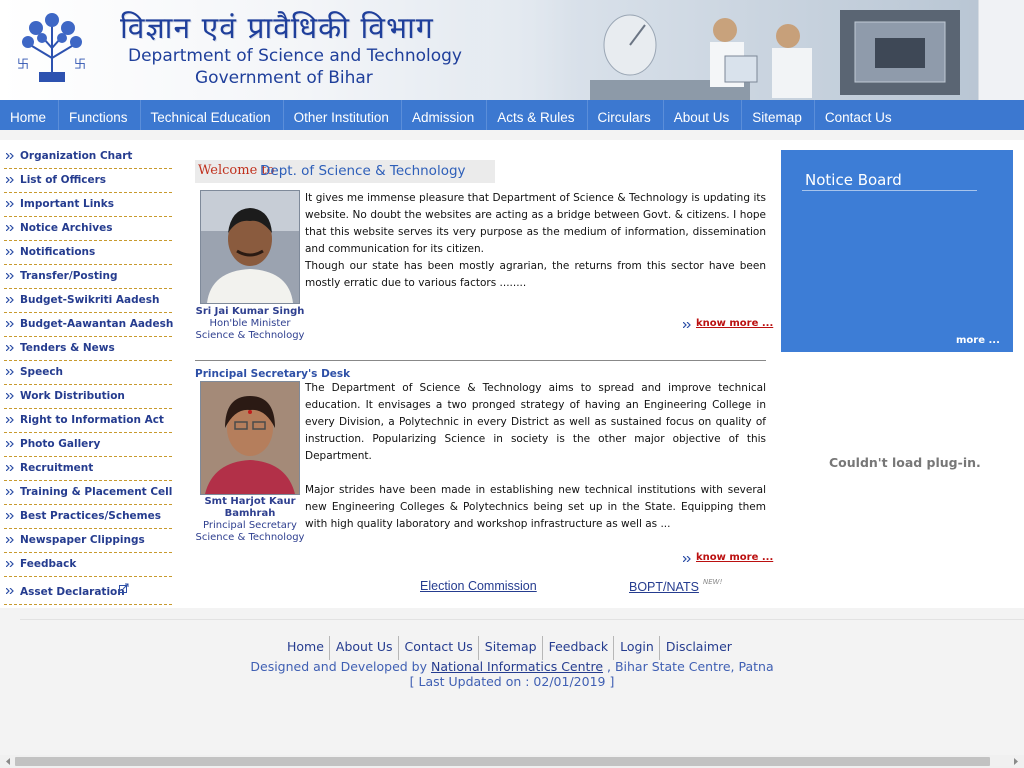 The height and width of the screenshot is (768, 1024). I want to click on svg-text: 卐, so click(23, 64).